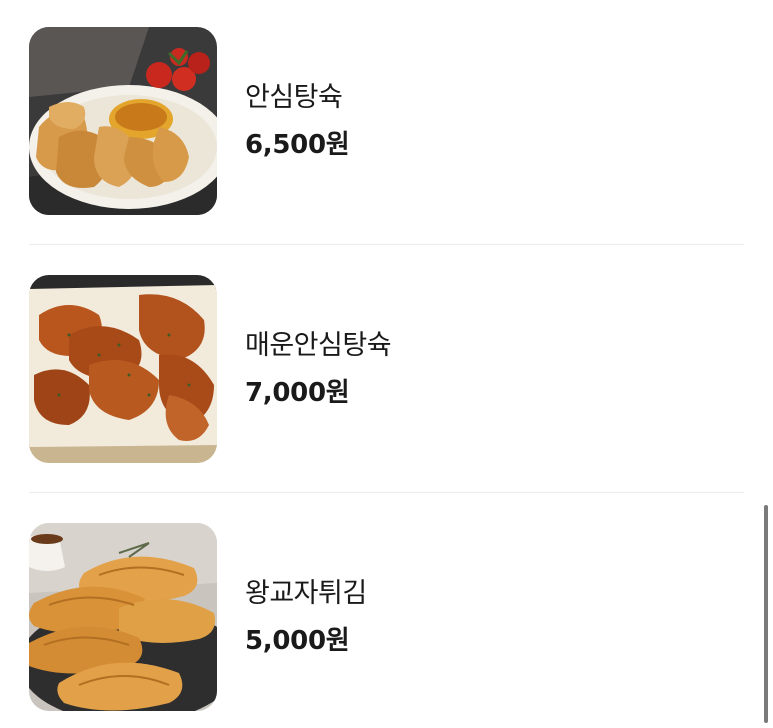 Image resolution: width=773 pixels, height=728 pixels. I want to click on menu-item-name: 안심탕슉, so click(294, 97).